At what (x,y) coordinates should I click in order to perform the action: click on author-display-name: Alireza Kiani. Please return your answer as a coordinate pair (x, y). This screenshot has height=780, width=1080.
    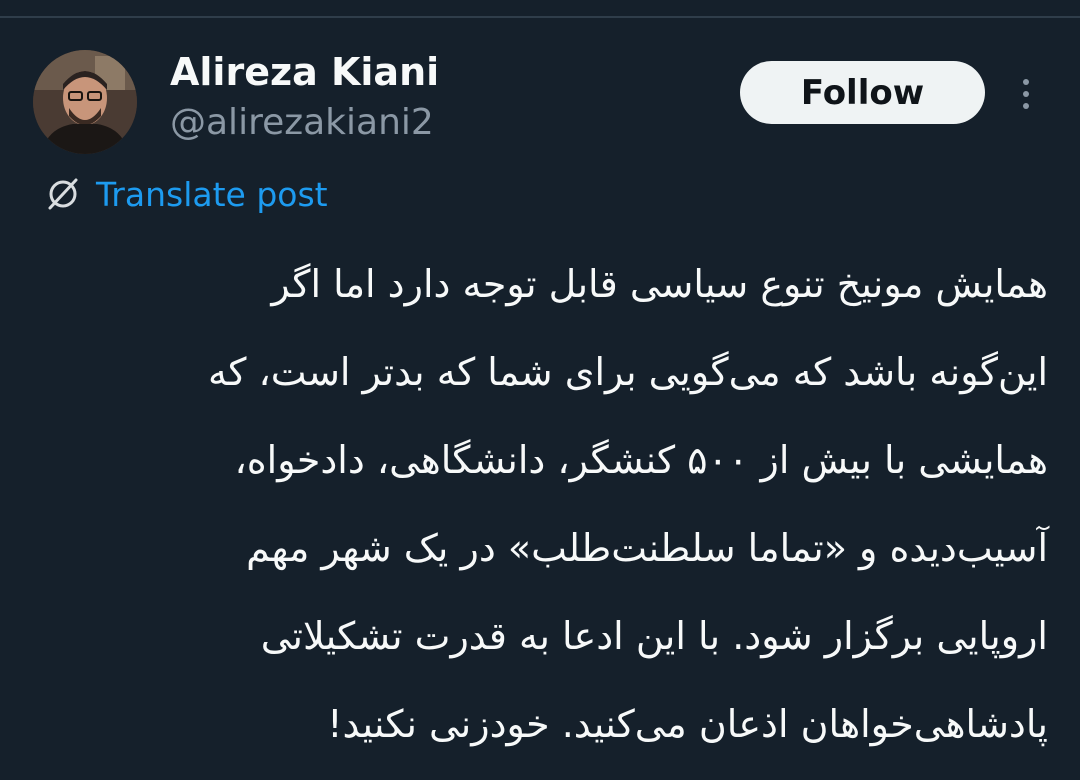
    Looking at the image, I should click on (304, 72).